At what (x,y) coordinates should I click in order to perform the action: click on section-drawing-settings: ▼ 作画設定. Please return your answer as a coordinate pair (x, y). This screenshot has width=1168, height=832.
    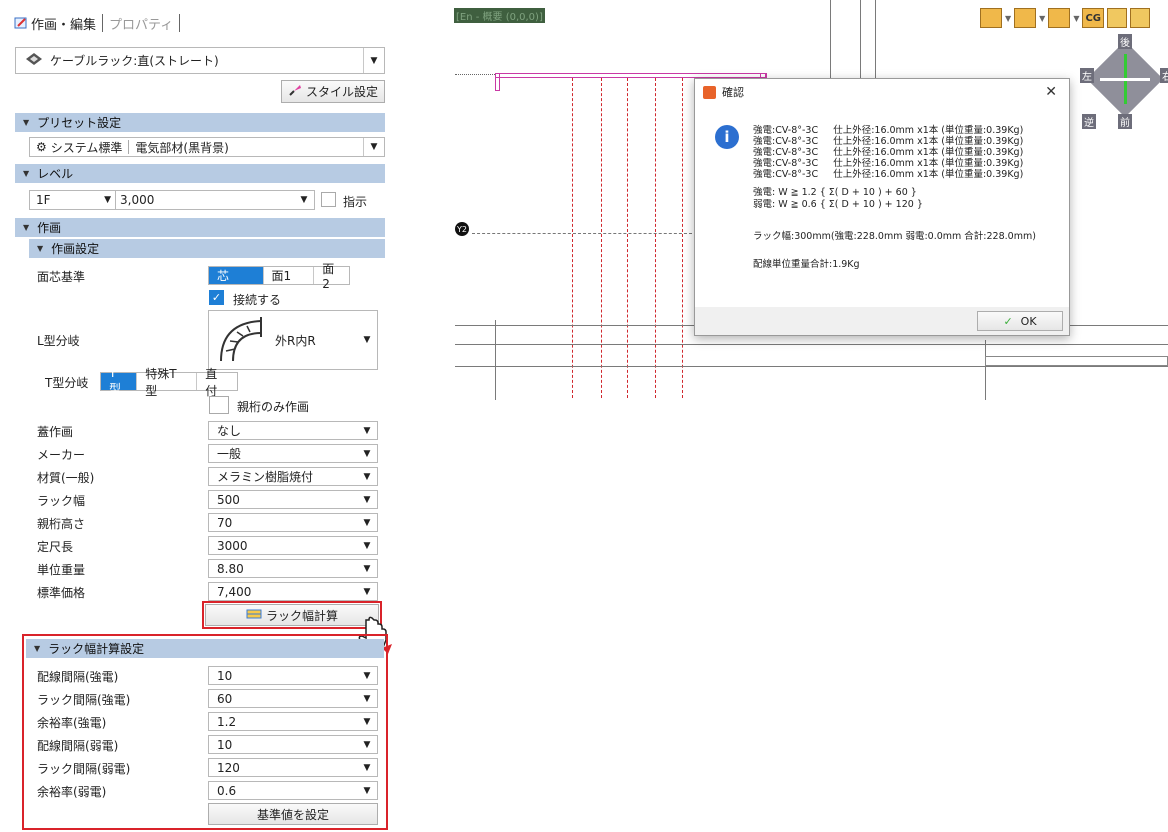
    Looking at the image, I should click on (207, 248).